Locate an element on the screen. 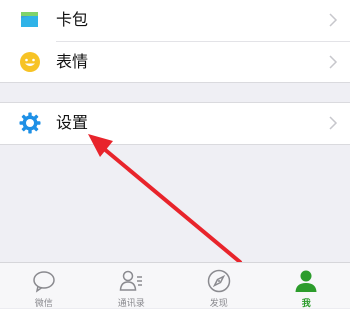 The width and height of the screenshot is (350, 309). menu-item-label: 卡包 is located at coordinates (72, 20).